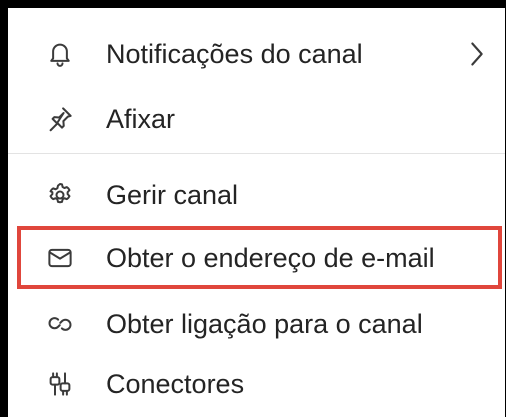 Image resolution: width=506 pixels, height=417 pixels. Describe the element at coordinates (256, 153) in the screenshot. I see `menu-divider` at that location.